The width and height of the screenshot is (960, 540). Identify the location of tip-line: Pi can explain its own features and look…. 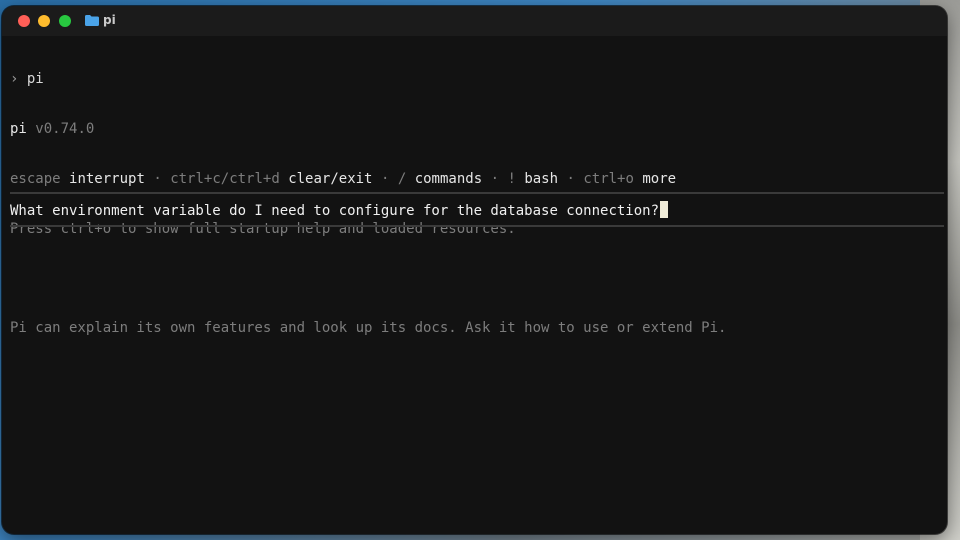
(368, 328).